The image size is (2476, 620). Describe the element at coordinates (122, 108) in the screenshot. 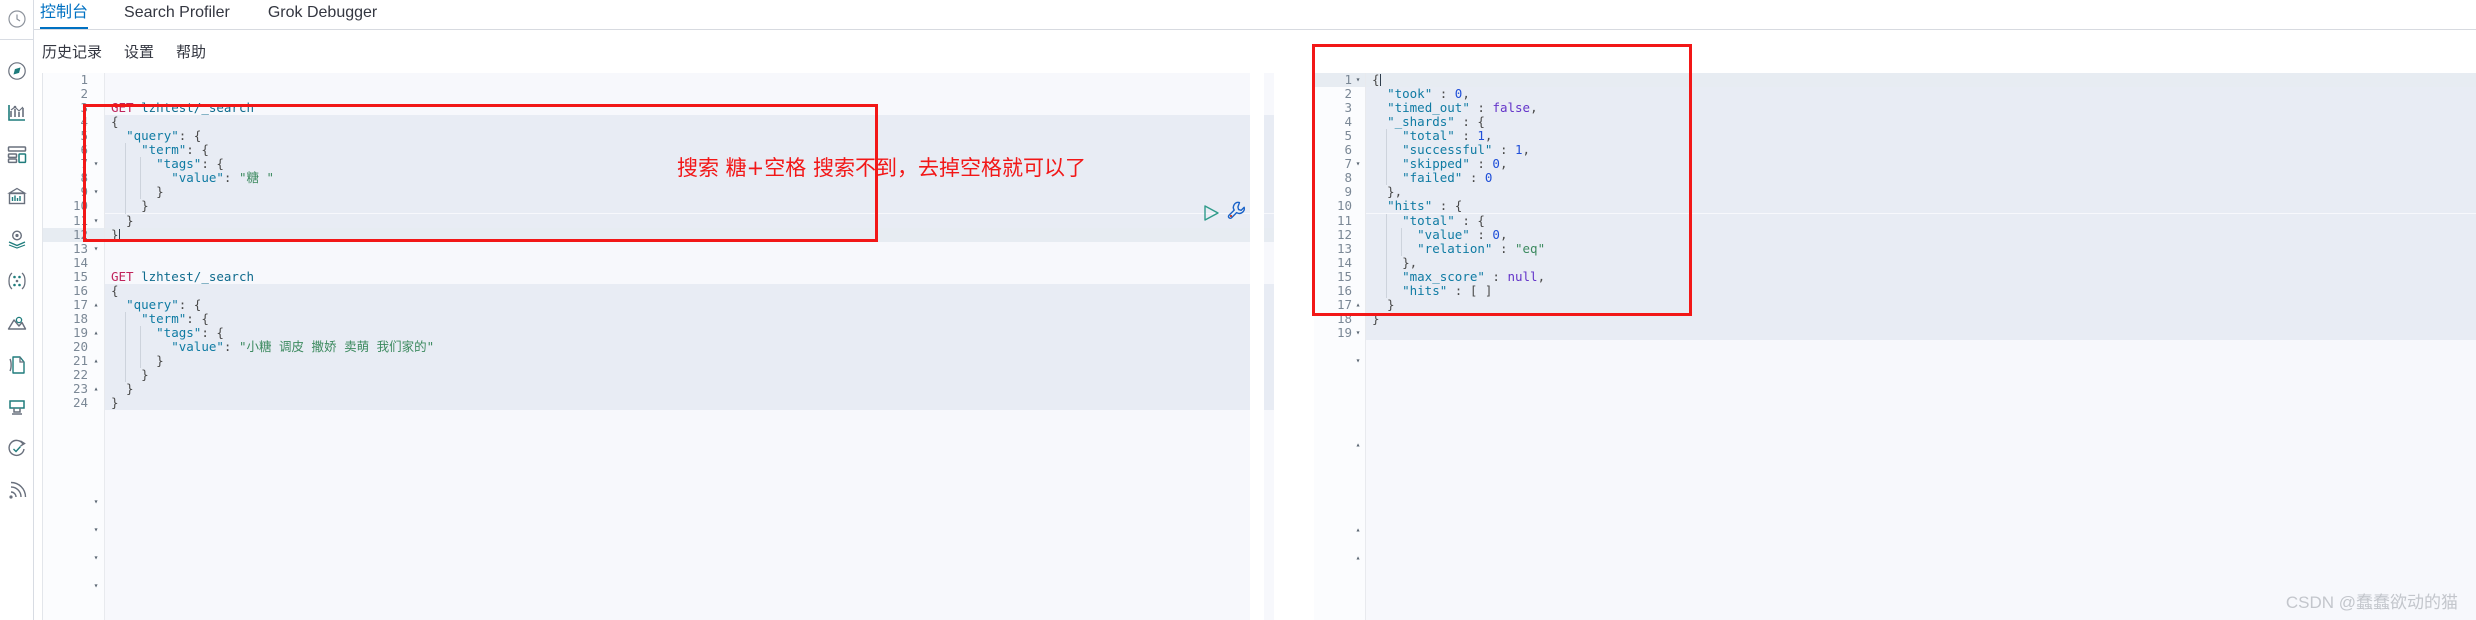

I see `code-token: GET` at that location.